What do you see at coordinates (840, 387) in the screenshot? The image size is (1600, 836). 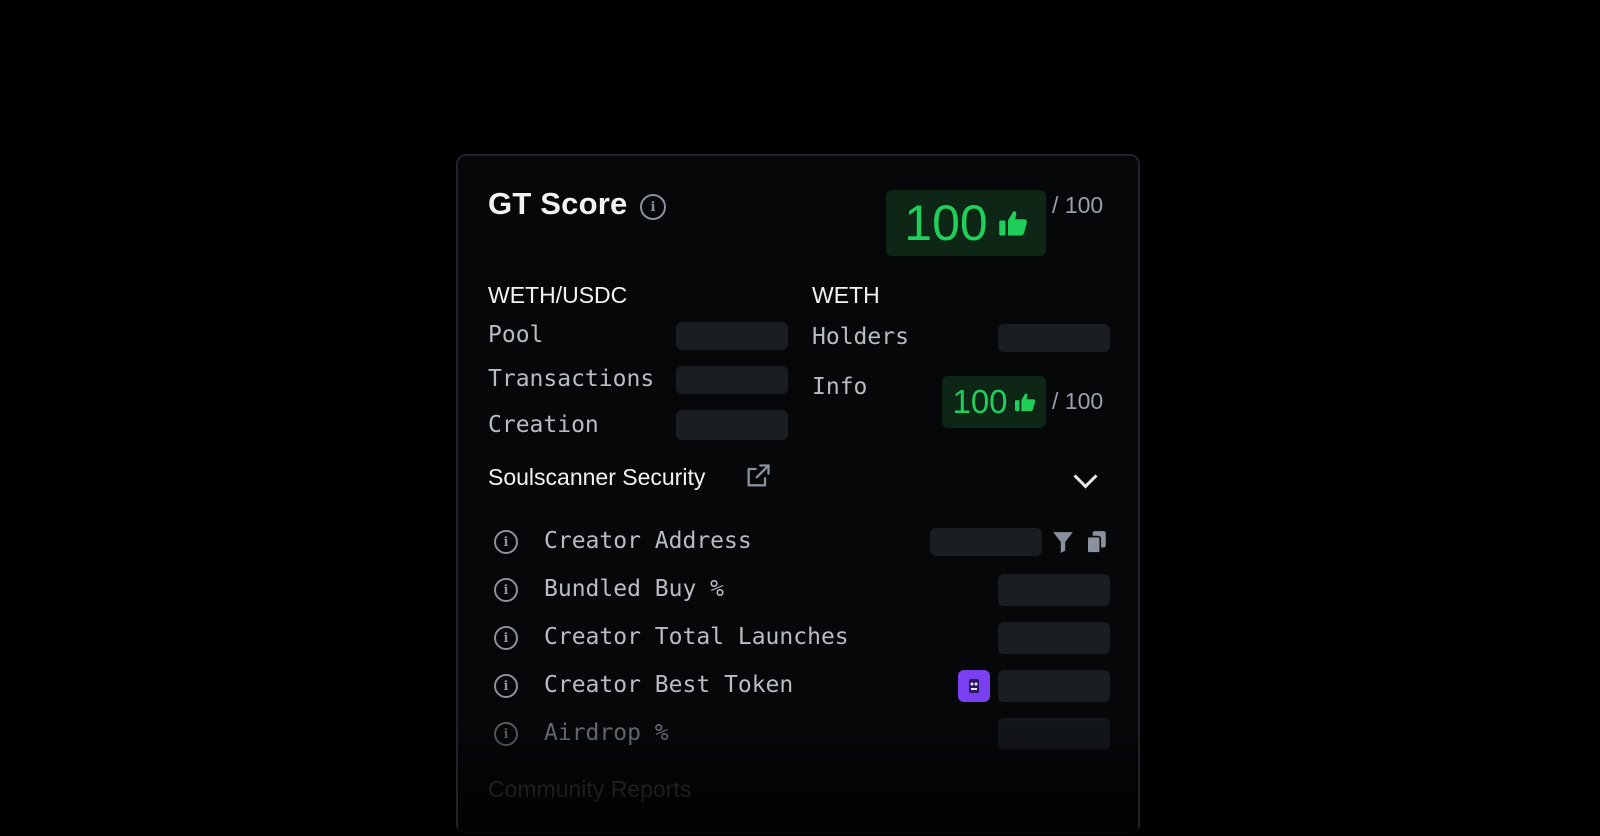 I see `info-label: Info` at bounding box center [840, 387].